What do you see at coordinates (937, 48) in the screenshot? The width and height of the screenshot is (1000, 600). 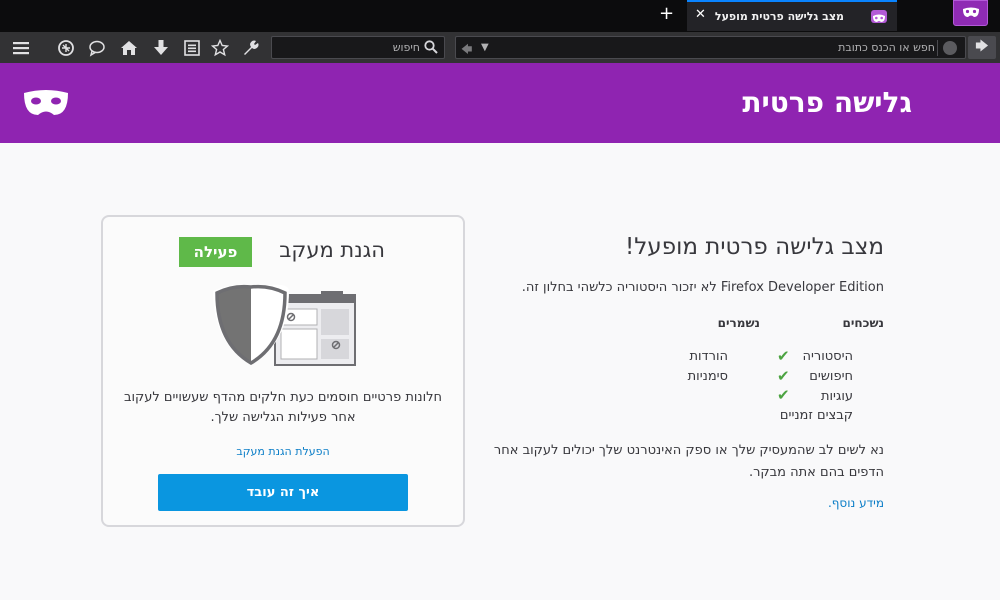 I see `url-separator` at bounding box center [937, 48].